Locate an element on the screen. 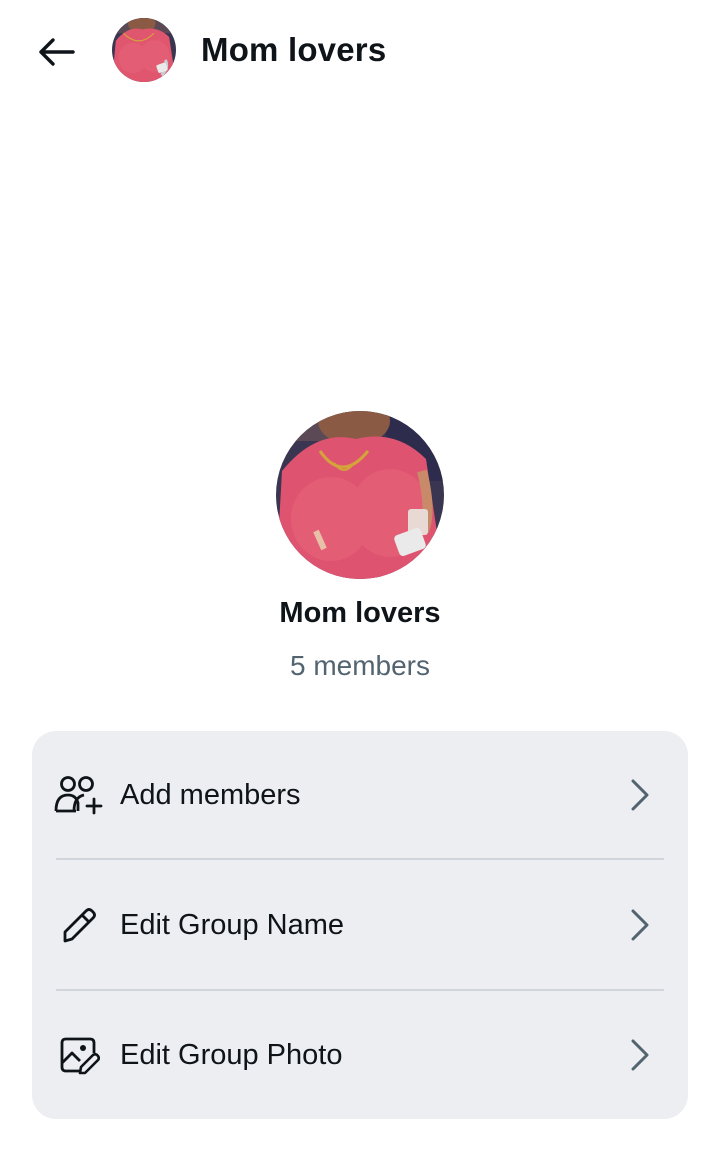 The width and height of the screenshot is (708, 1161). back-button is located at coordinates (56, 52).